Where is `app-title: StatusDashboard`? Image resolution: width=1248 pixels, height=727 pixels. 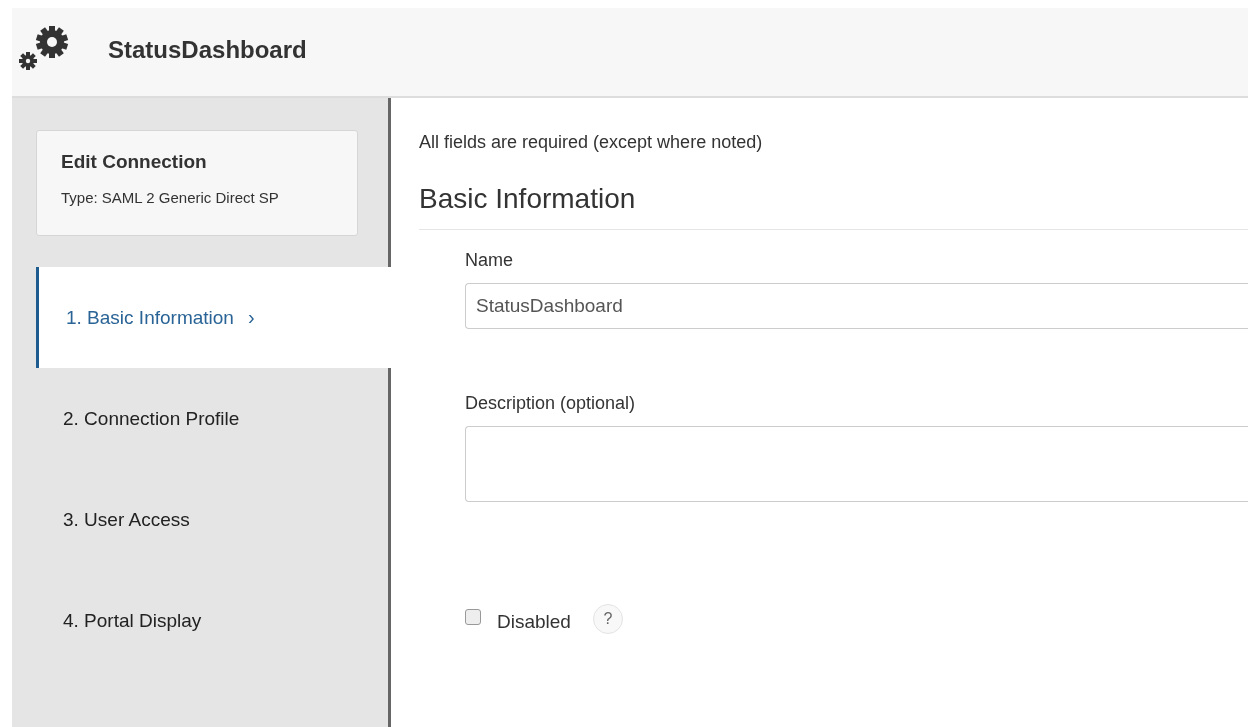
app-title: StatusDashboard is located at coordinates (207, 50).